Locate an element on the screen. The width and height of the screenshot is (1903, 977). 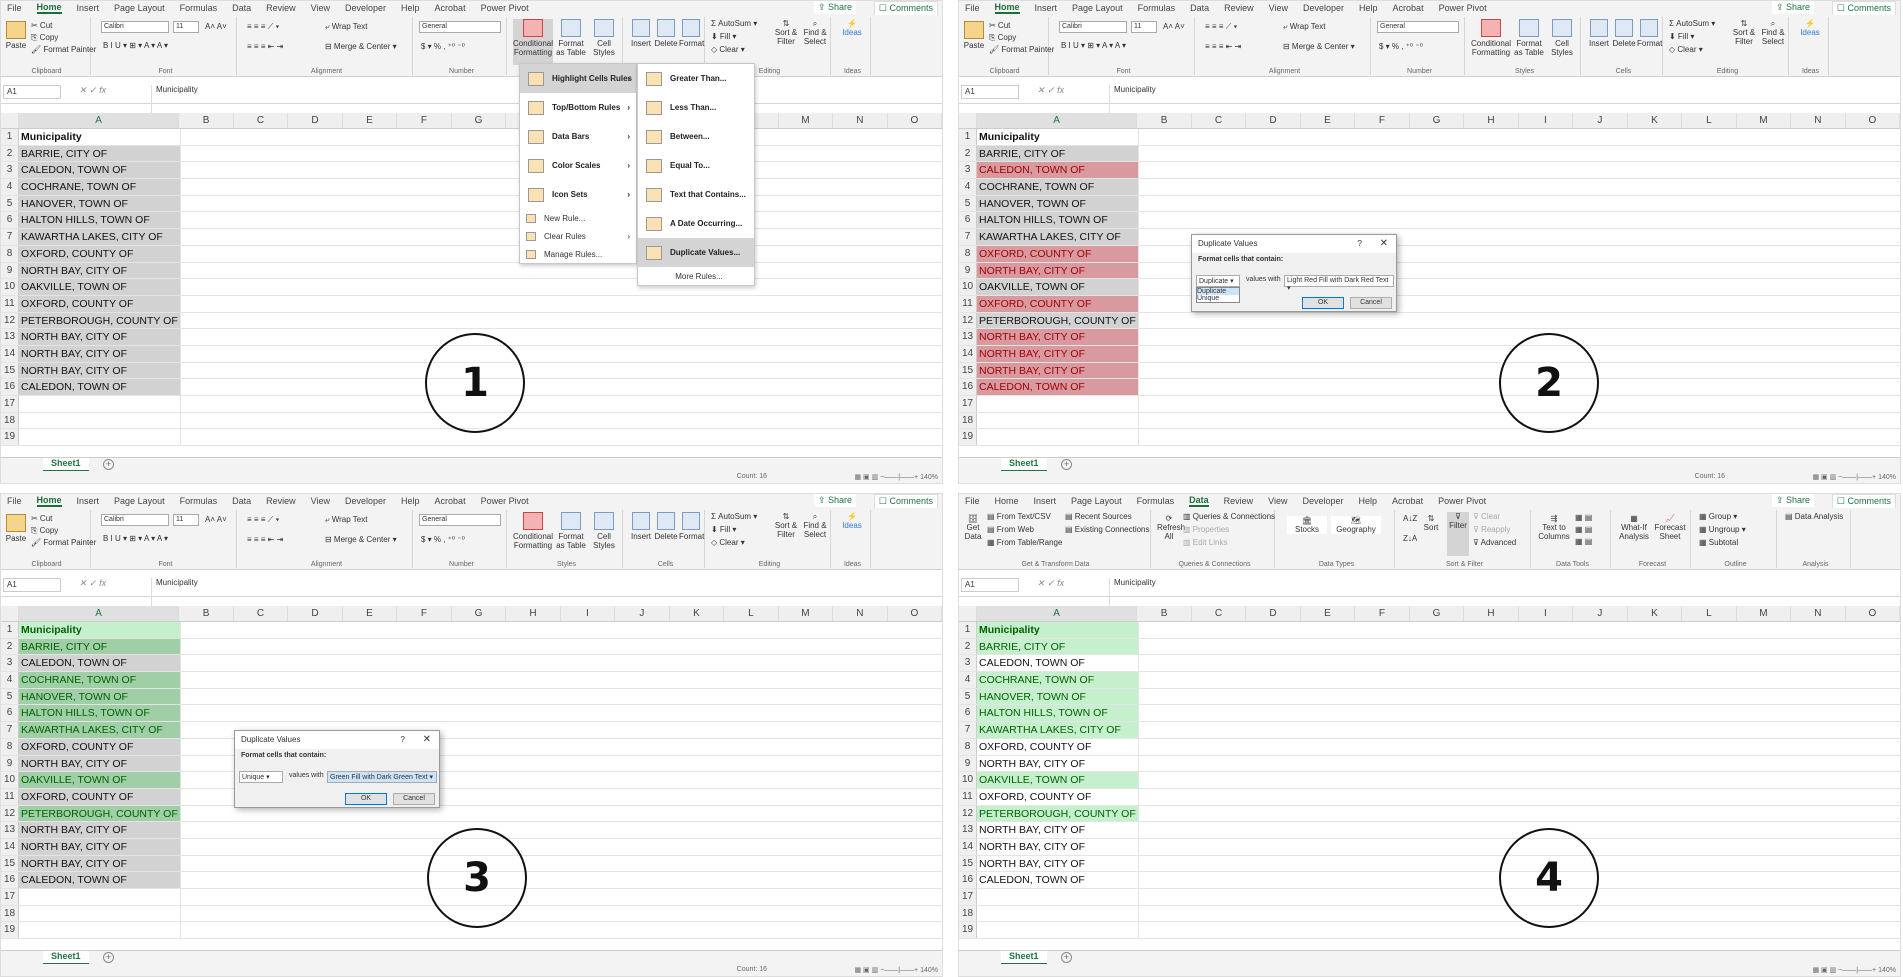
forecast-sheet-button: 📈 Forecast Sheet is located at coordinates (1670, 527).